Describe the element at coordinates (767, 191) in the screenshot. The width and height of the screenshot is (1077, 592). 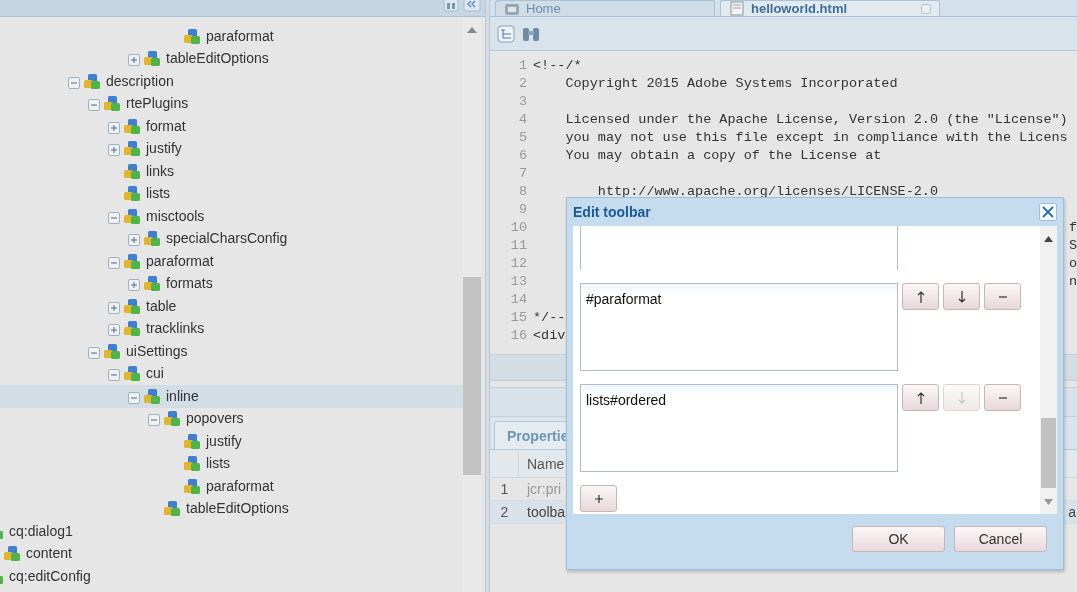
I see `code-line: http://www.apache.org/licenses/LICENSE-2.0` at that location.